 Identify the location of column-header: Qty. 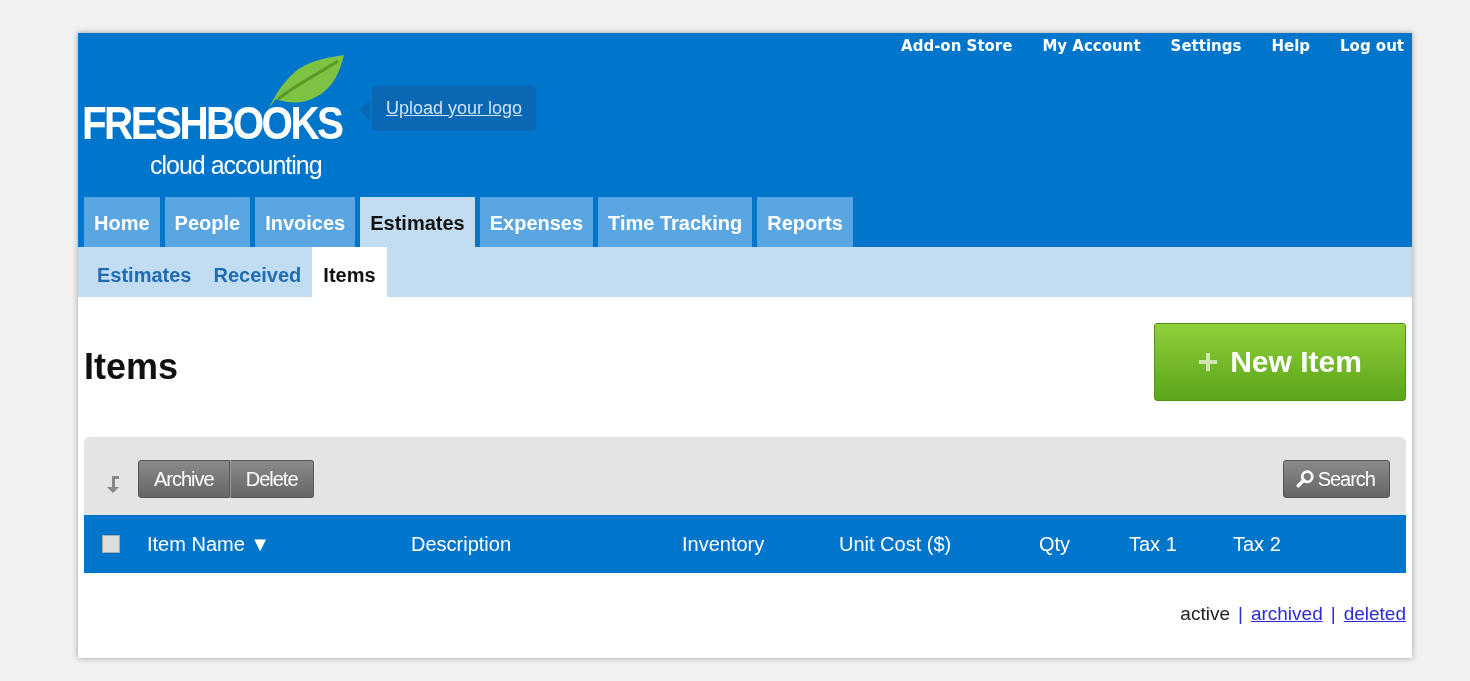
(1084, 544).